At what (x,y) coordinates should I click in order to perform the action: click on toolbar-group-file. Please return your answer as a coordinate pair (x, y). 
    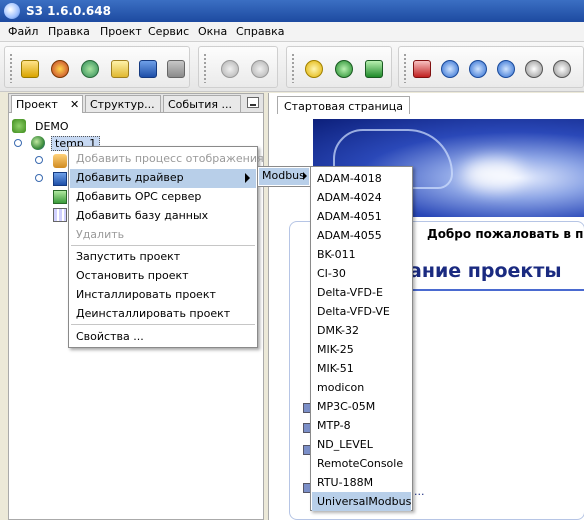
    Looking at the image, I should click on (97, 67).